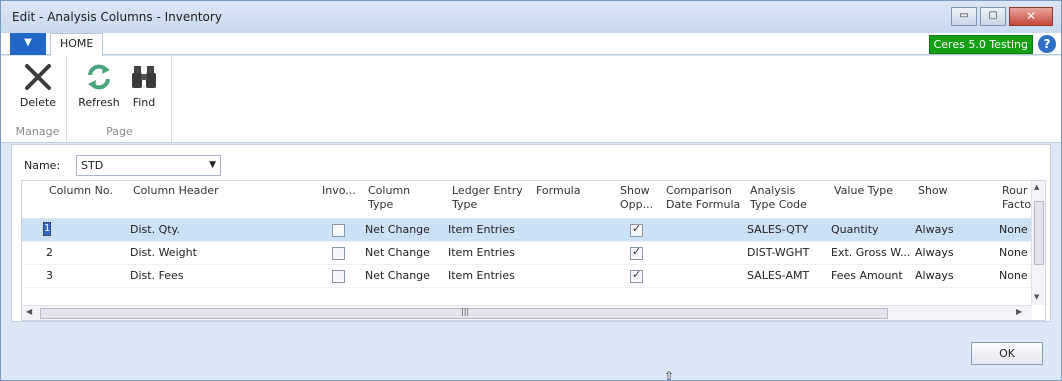 Image resolution: width=1062 pixels, height=381 pixels. I want to click on maximize-button: ▢, so click(993, 16).